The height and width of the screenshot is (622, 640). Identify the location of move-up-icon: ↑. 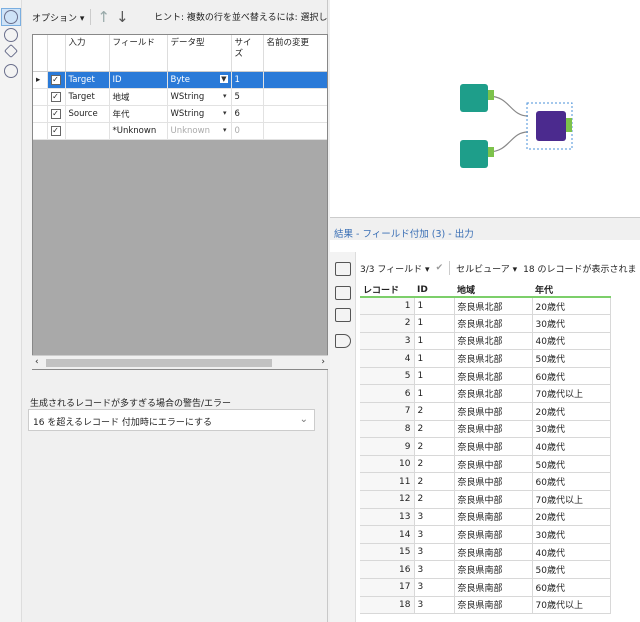
(103, 17).